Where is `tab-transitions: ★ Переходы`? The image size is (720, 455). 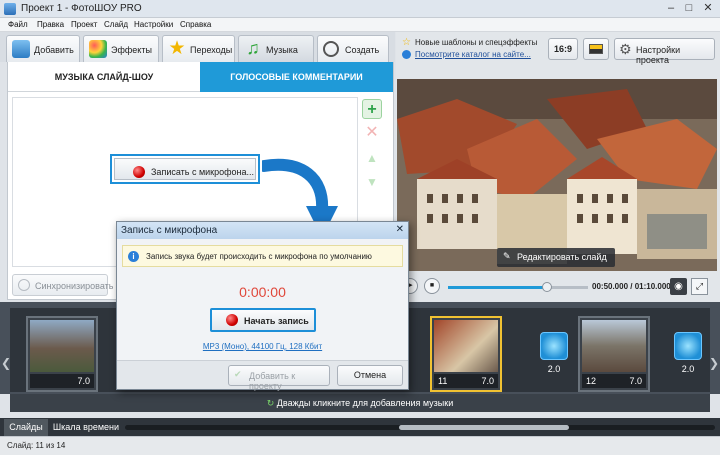 tab-transitions: ★ Переходы is located at coordinates (198, 48).